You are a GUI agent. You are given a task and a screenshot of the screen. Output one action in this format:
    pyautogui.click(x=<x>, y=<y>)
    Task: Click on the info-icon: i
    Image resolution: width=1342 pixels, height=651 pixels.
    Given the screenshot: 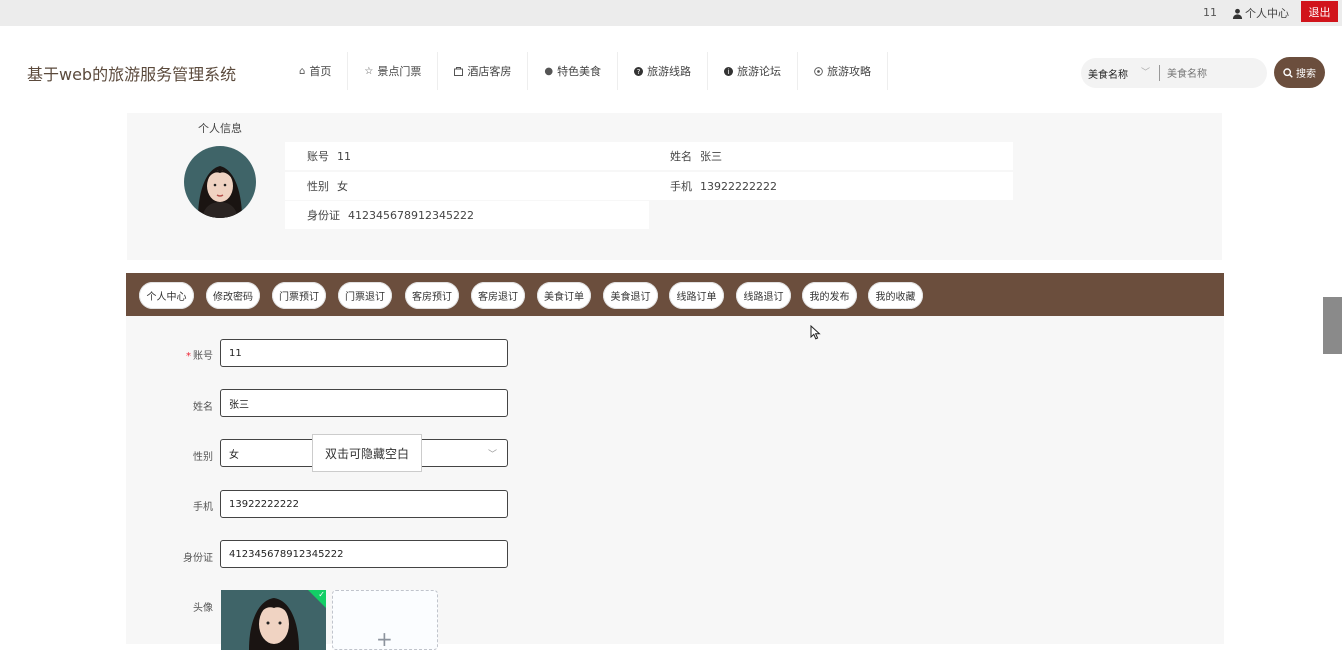 What is the action you would take?
    pyautogui.click(x=729, y=71)
    